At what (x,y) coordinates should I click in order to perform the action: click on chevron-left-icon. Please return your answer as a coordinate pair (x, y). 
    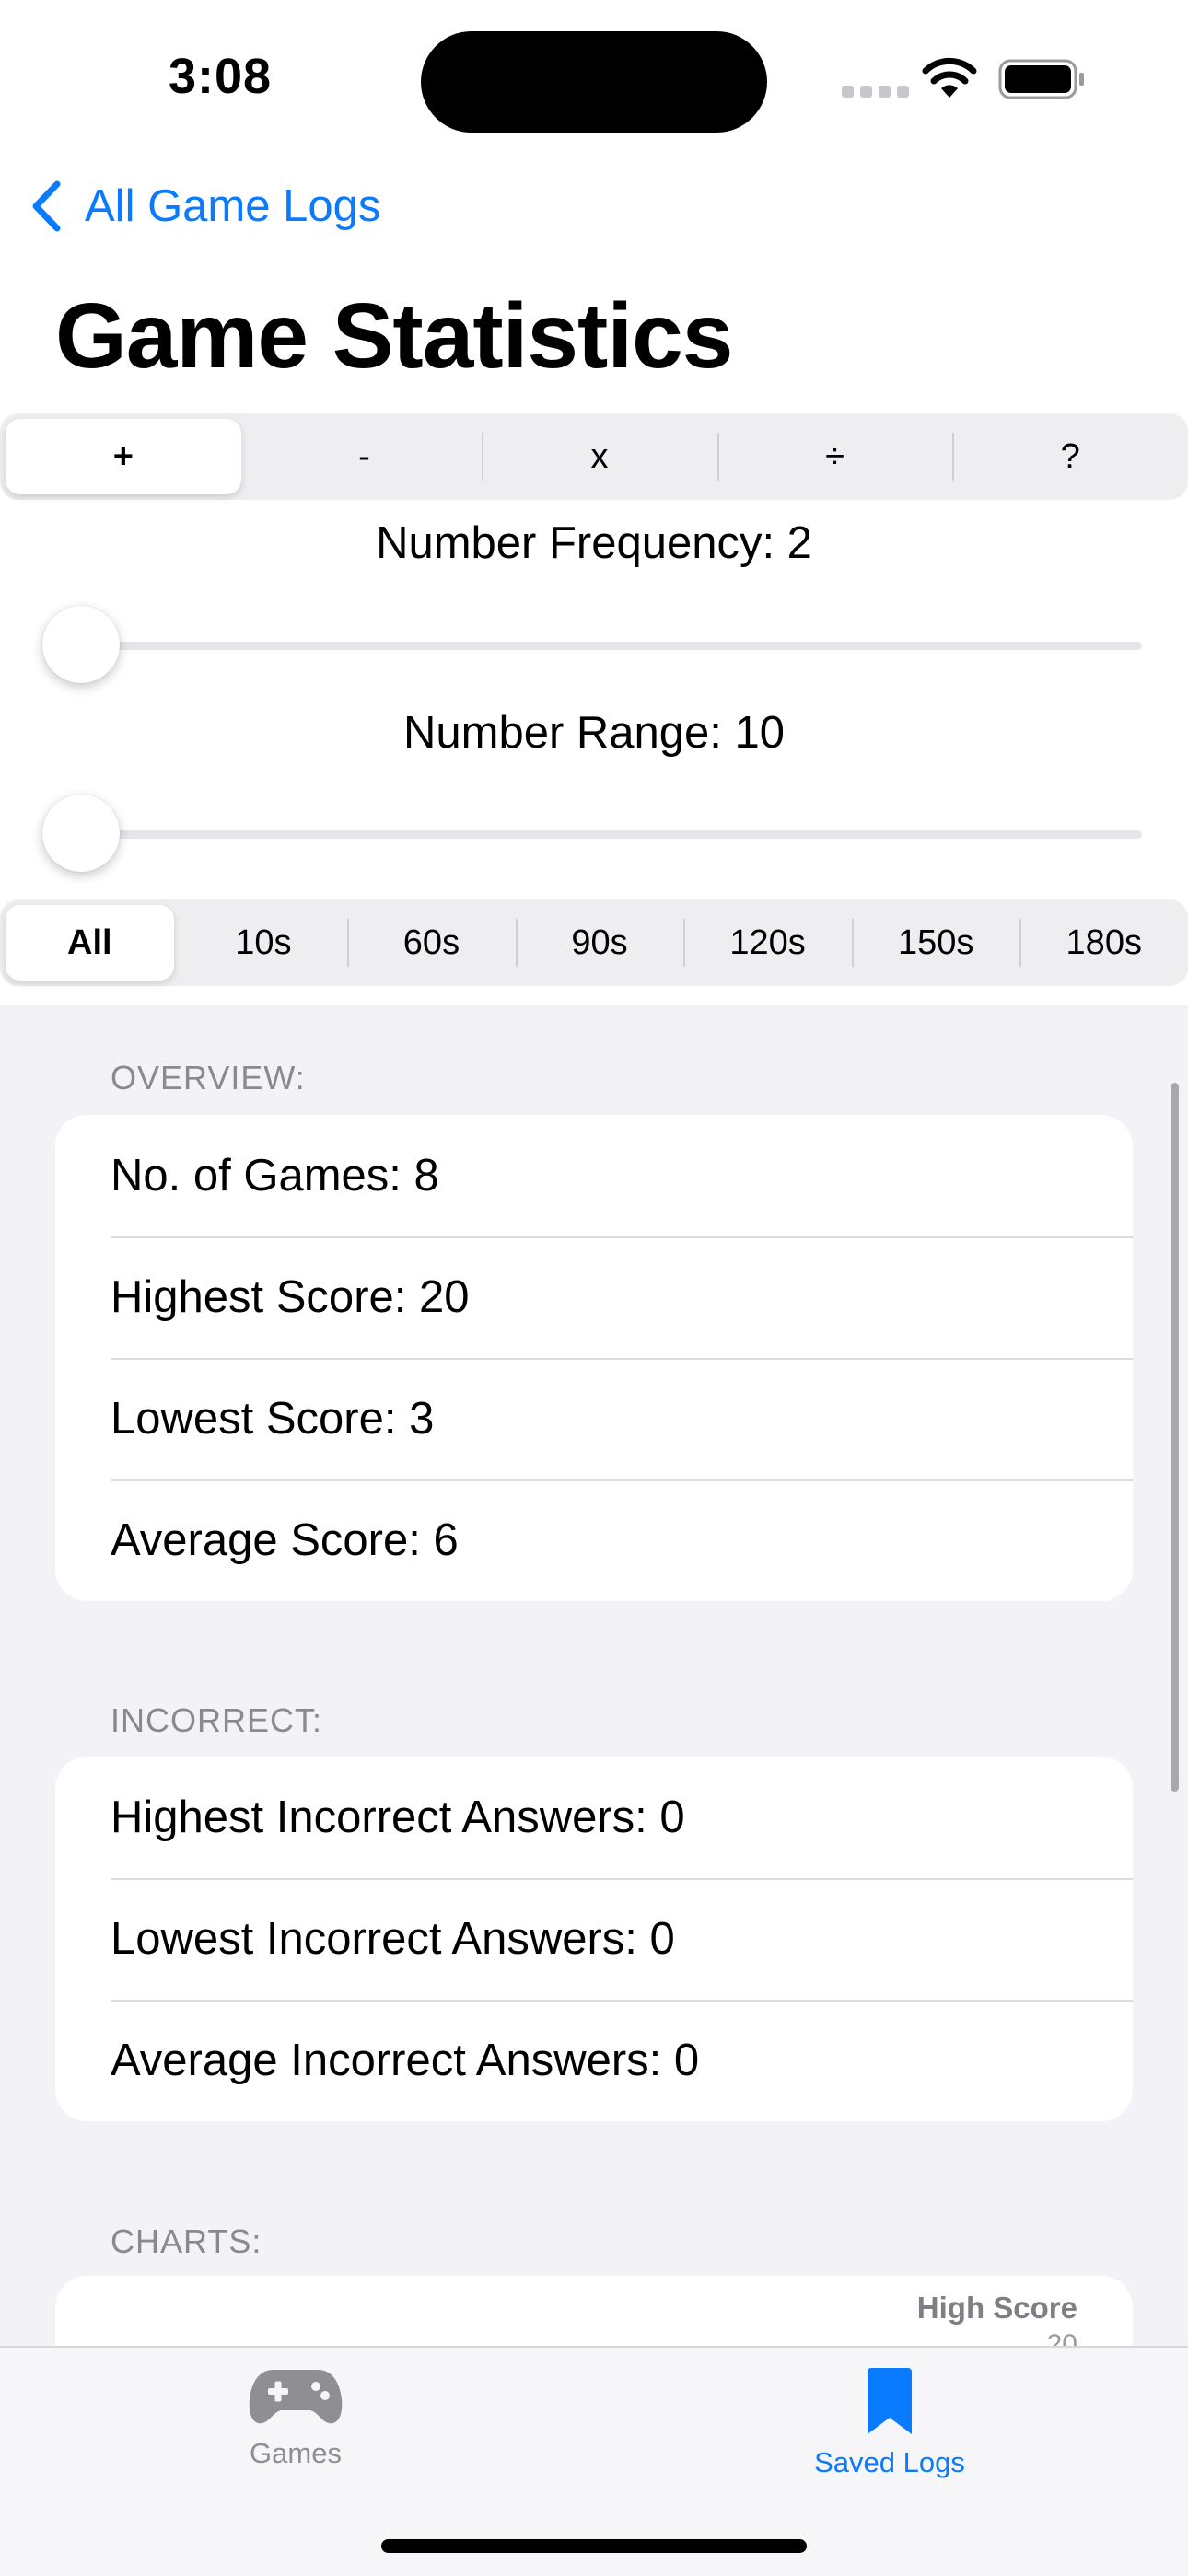
    Looking at the image, I should click on (46, 206).